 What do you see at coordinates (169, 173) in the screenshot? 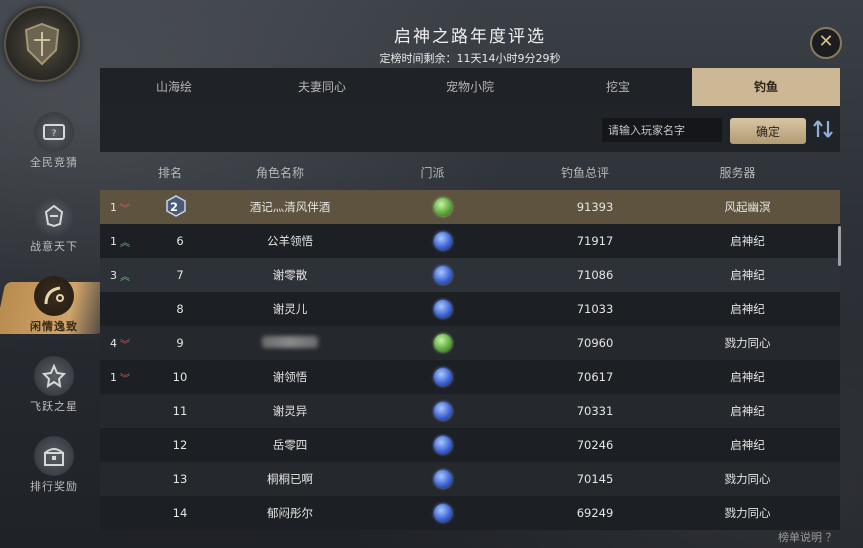
I see `header-rank: 排名` at bounding box center [169, 173].